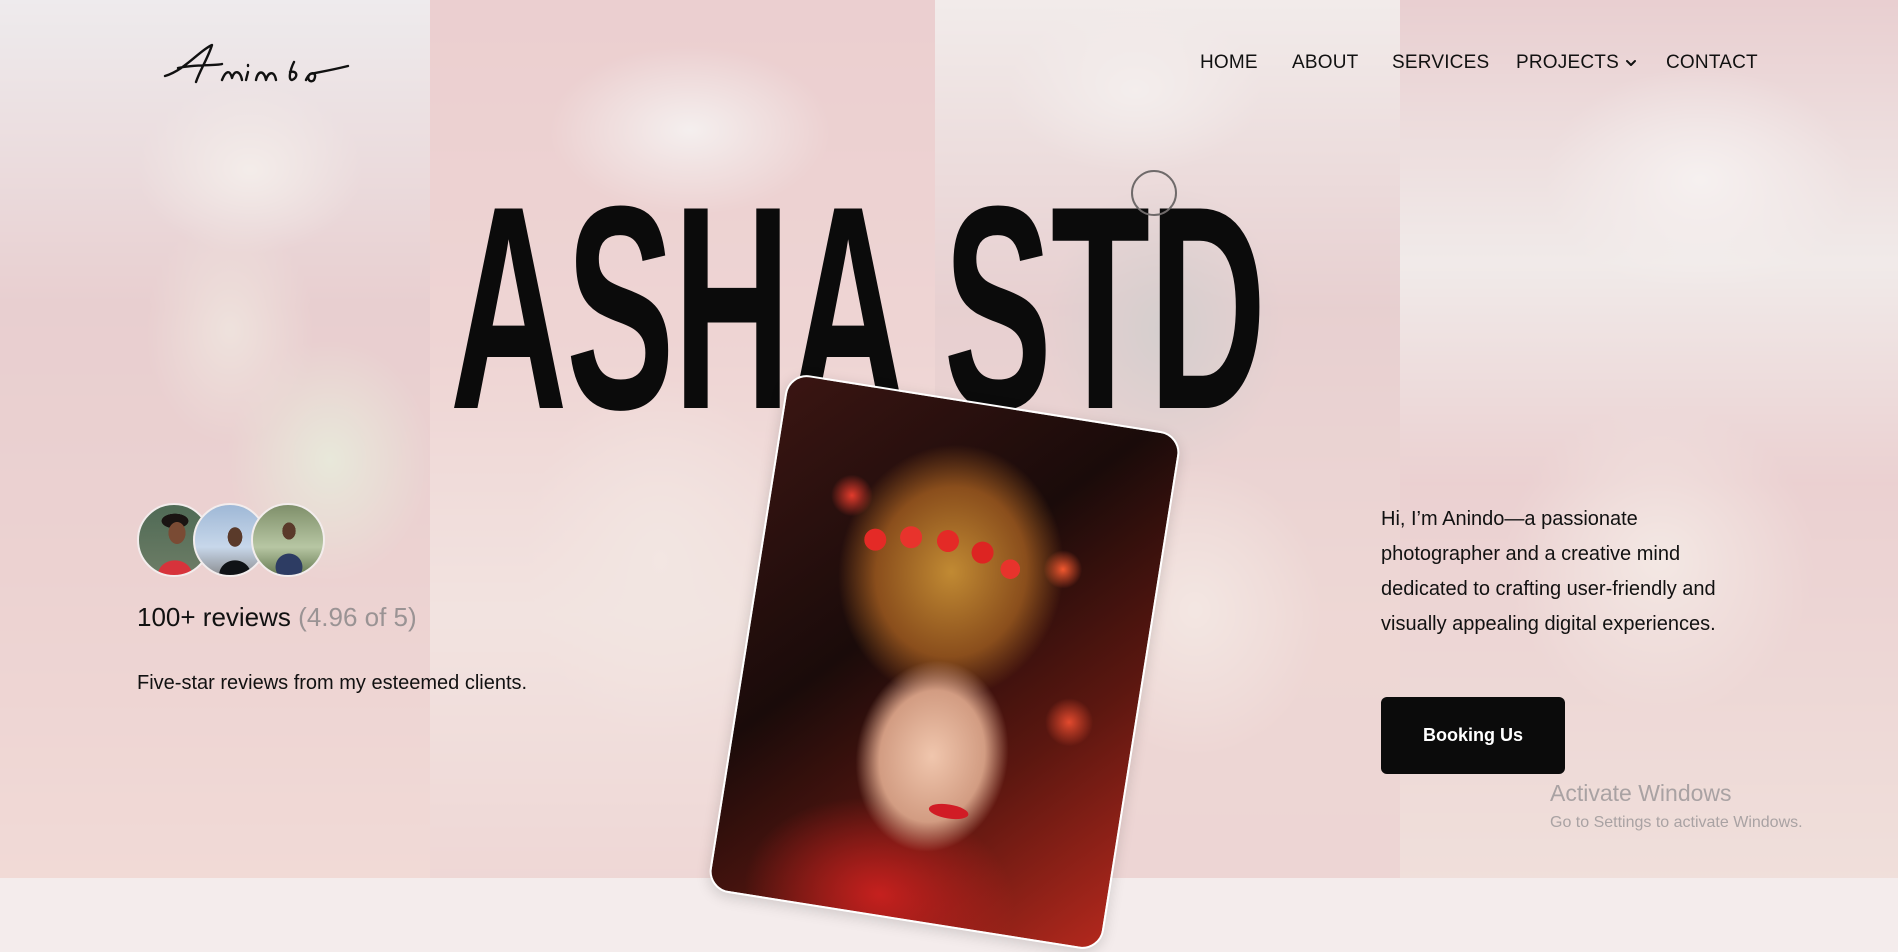 The width and height of the screenshot is (1898, 952). What do you see at coordinates (1440, 63) in the screenshot?
I see `nav-services: SERVICES` at bounding box center [1440, 63].